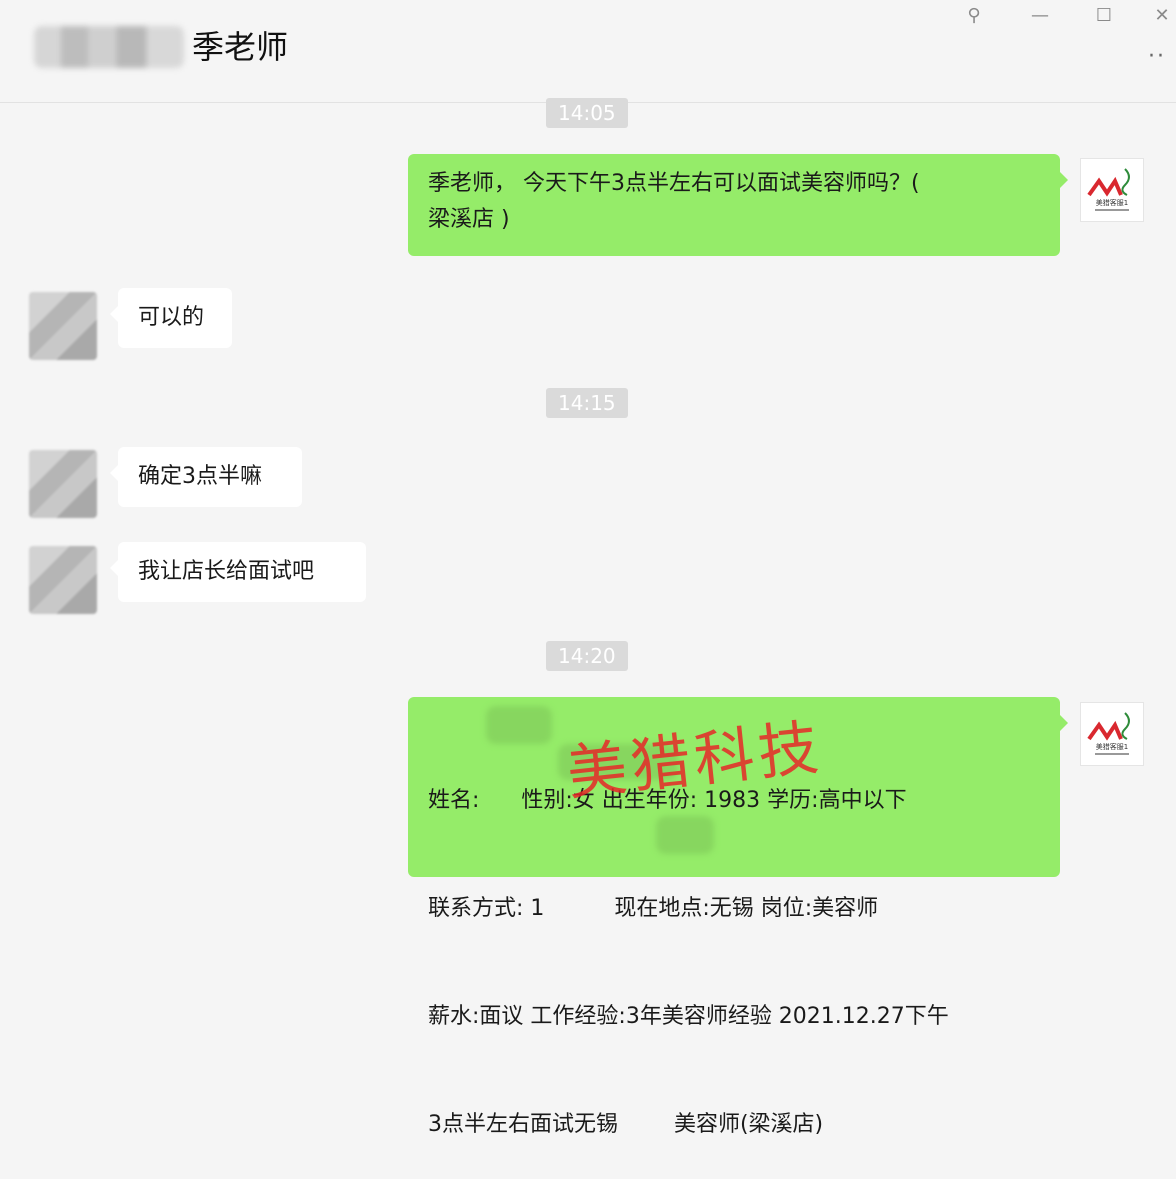 Image resolution: width=1176 pixels, height=1179 pixels. Describe the element at coordinates (674, 183) in the screenshot. I see `message-text: 季老师， 今天下午3点半左右可以面试美容师吗？(` at that location.